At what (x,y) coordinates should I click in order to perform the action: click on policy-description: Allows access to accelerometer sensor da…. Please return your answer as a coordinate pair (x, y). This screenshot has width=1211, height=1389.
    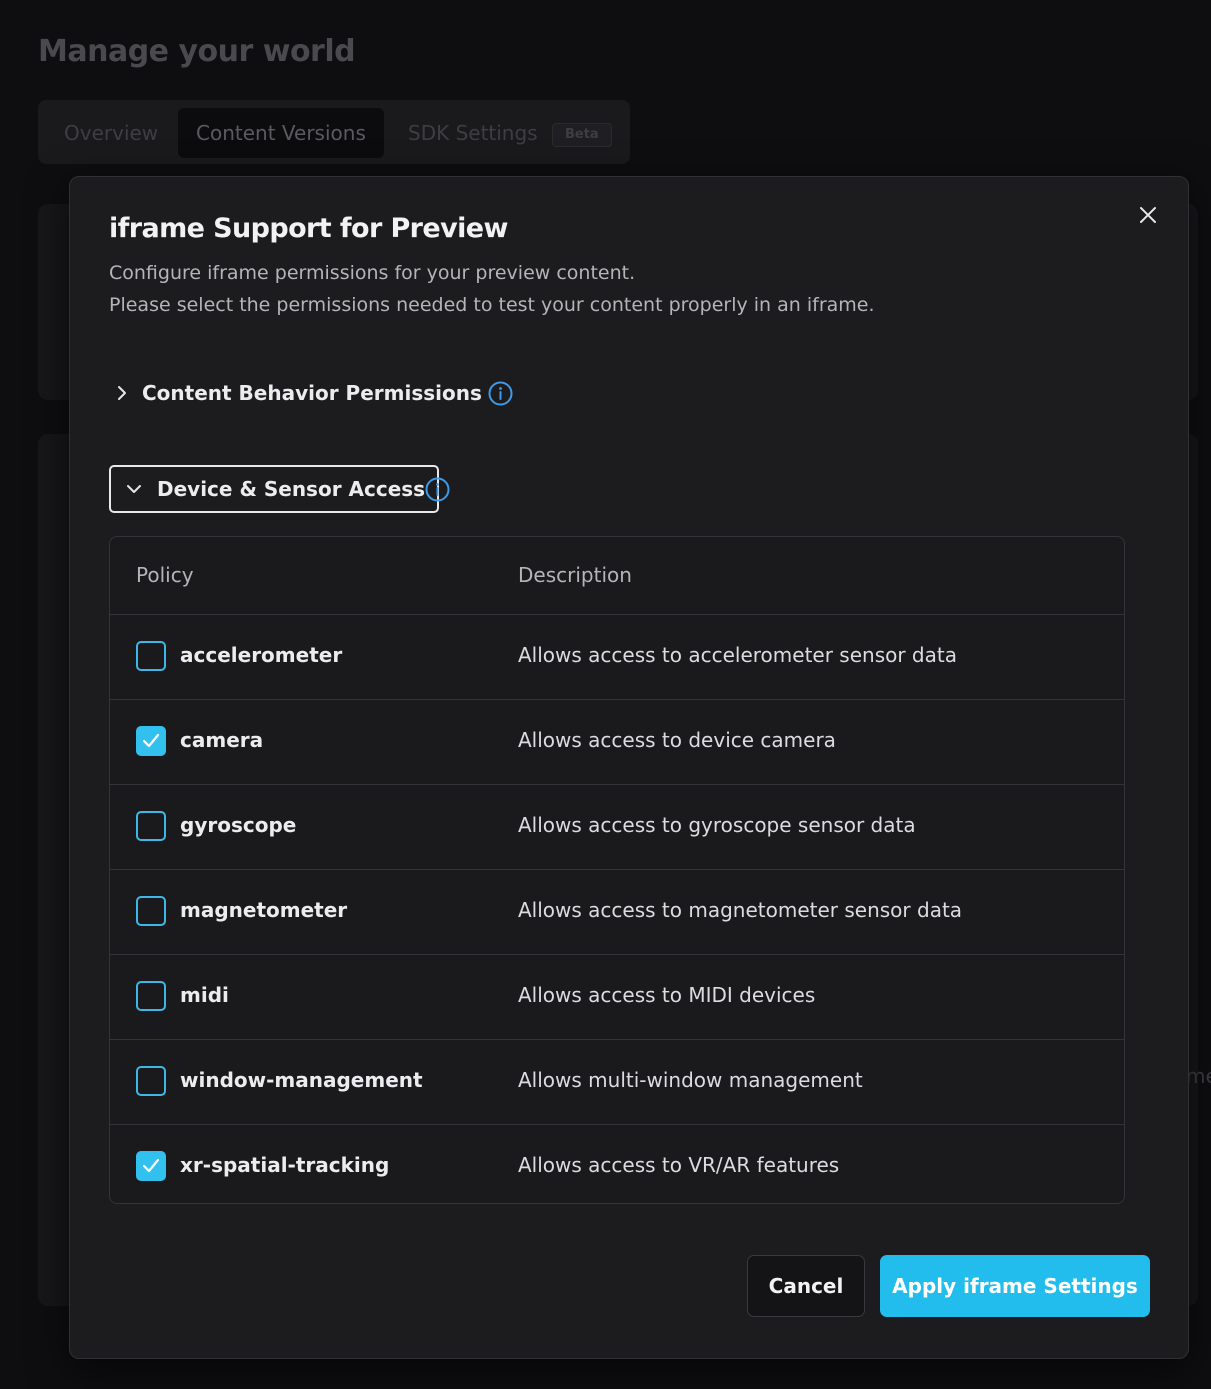
    Looking at the image, I should click on (737, 655).